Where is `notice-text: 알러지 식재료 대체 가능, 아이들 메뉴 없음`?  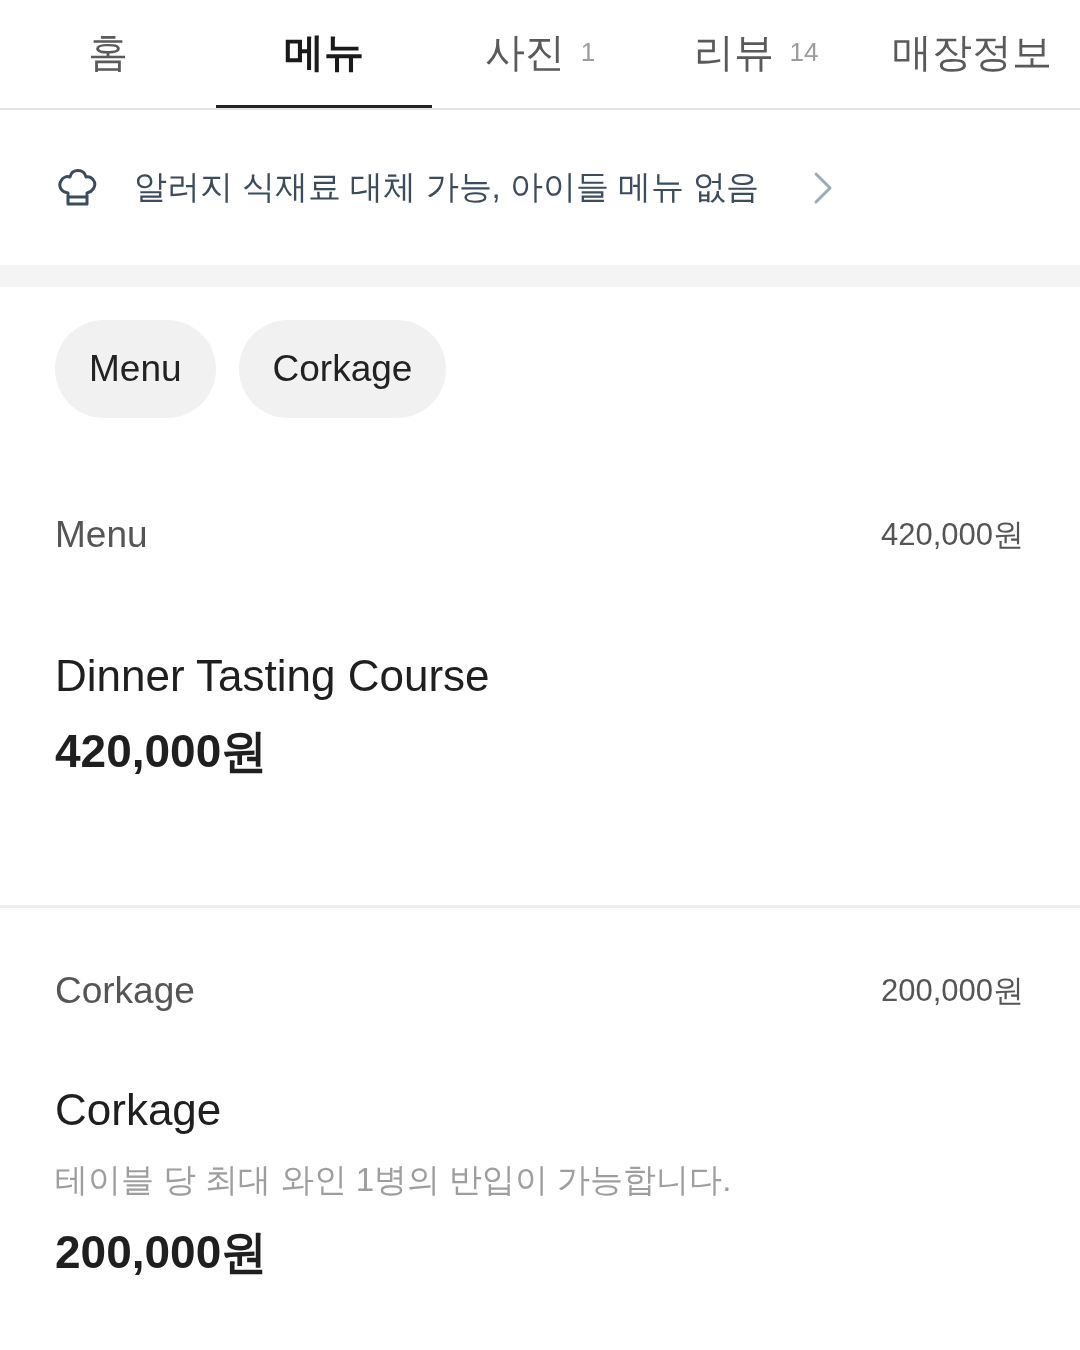
notice-text: 알러지 식재료 대체 가능, 아이들 메뉴 없음 is located at coordinates (447, 187).